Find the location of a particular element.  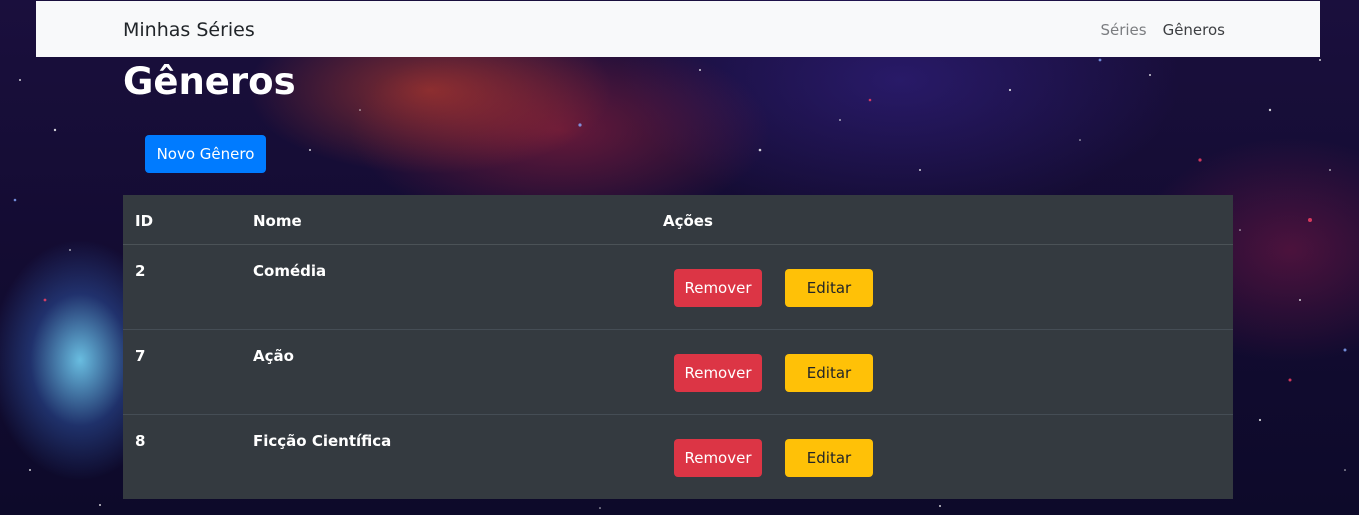

cell-id: 2 is located at coordinates (140, 271).